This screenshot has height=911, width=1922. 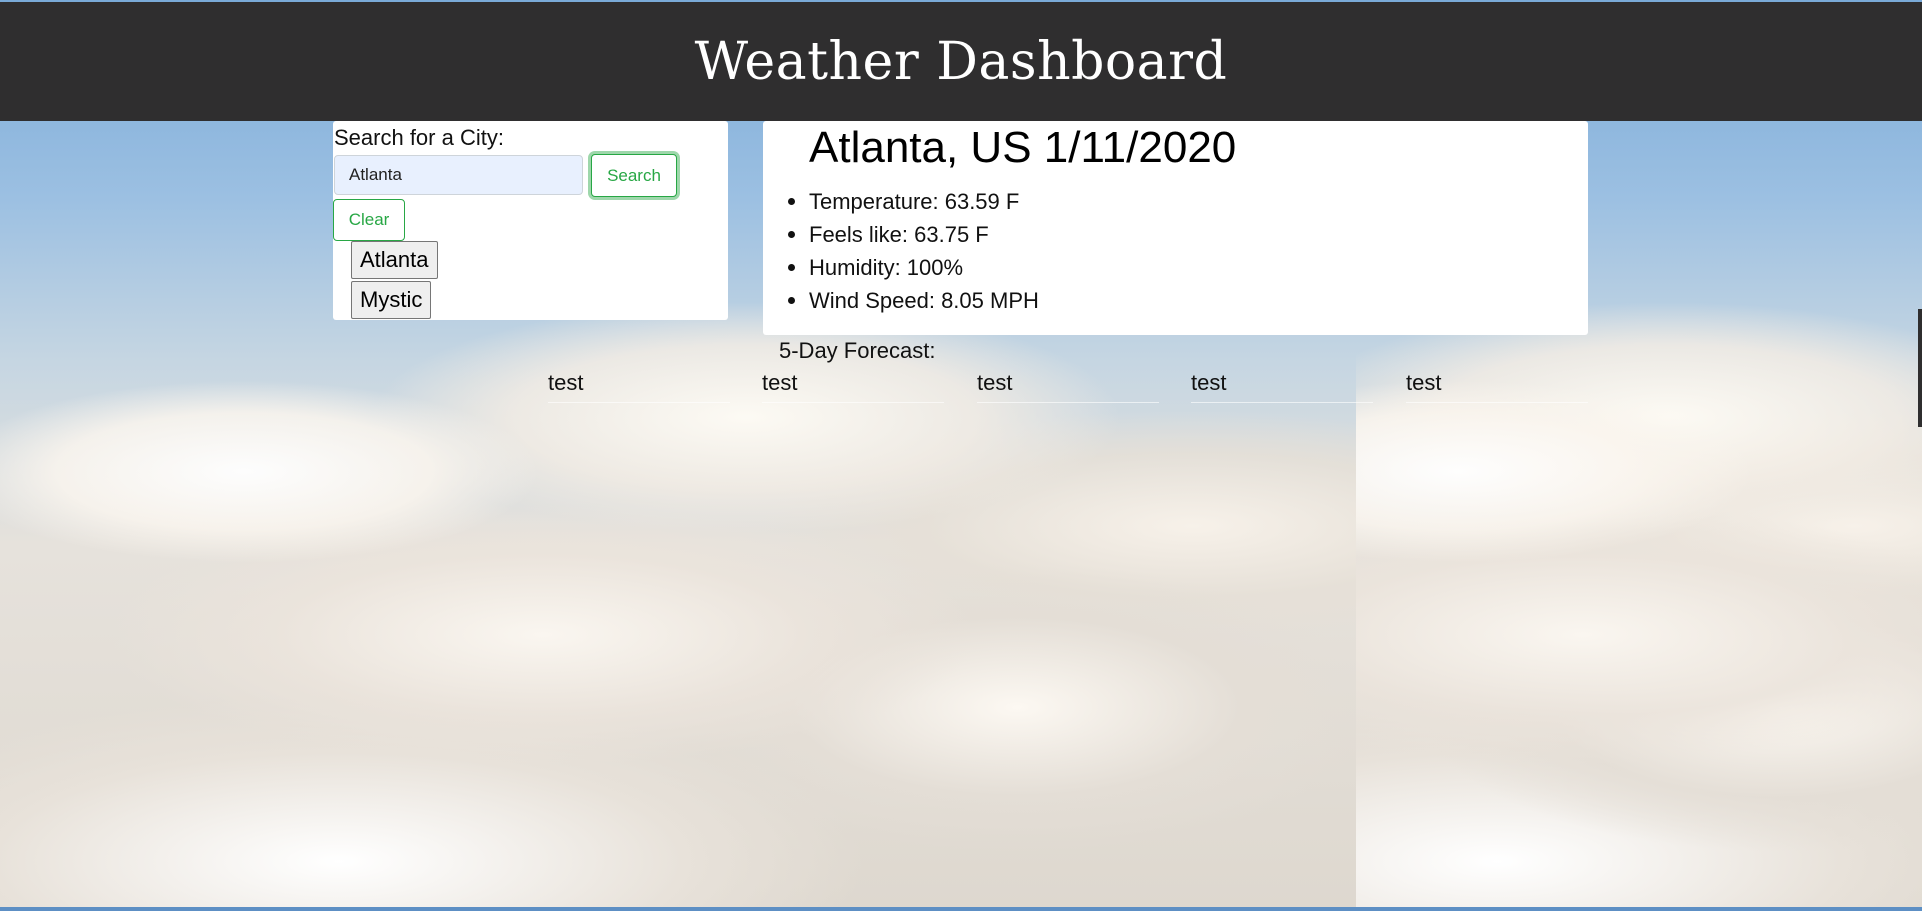 What do you see at coordinates (913, 234) in the screenshot?
I see `feels-like-item: Feels like: 63.75 F` at bounding box center [913, 234].